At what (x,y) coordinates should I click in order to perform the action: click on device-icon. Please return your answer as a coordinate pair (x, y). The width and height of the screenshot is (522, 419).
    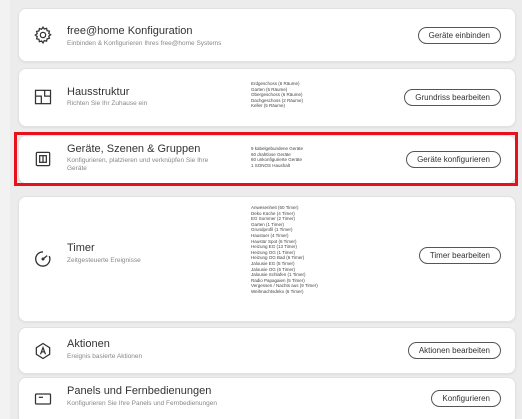
    Looking at the image, I should click on (43, 159).